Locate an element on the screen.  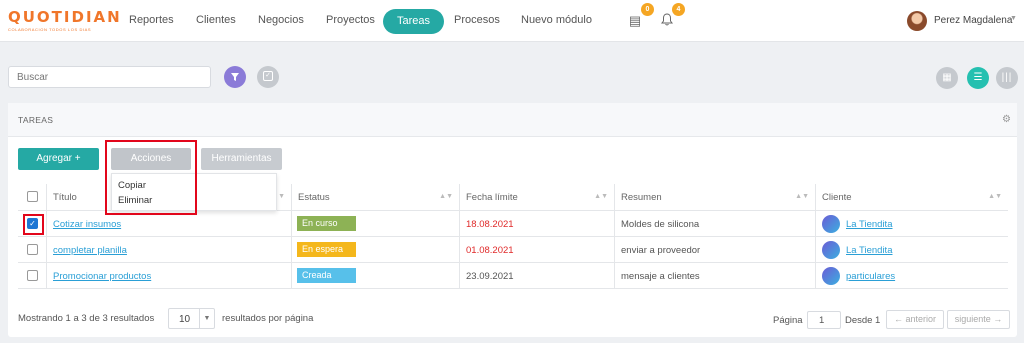
status-cell: Creada is located at coordinates (375, 275).